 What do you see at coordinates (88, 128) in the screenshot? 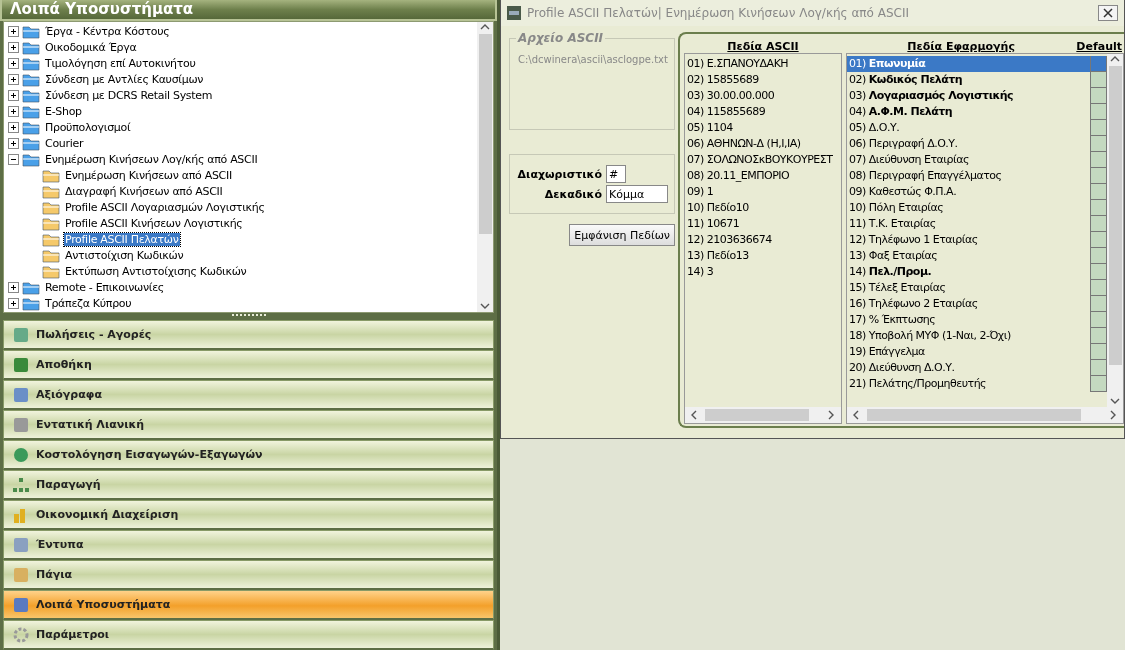
I see `tree-item: Προϋπολογισμοί` at bounding box center [88, 128].